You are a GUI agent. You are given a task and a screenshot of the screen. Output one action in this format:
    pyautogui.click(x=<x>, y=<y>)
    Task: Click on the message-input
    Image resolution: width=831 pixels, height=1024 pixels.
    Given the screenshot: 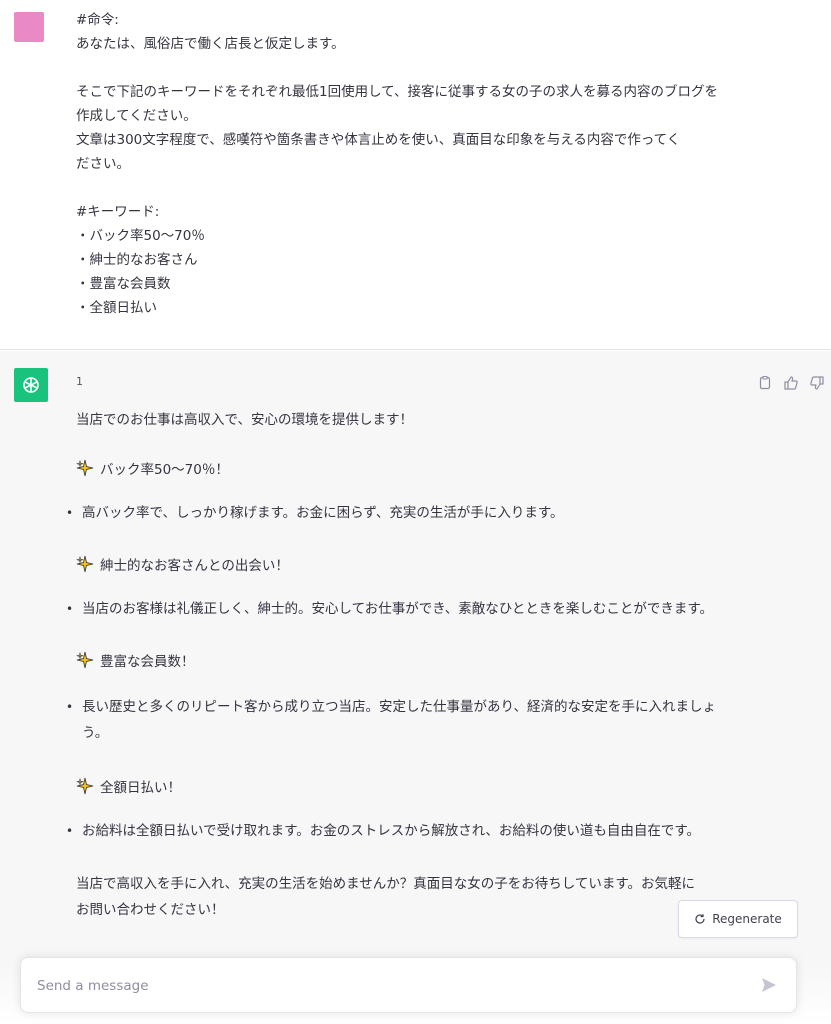 What is the action you would take?
    pyautogui.click(x=385, y=986)
    